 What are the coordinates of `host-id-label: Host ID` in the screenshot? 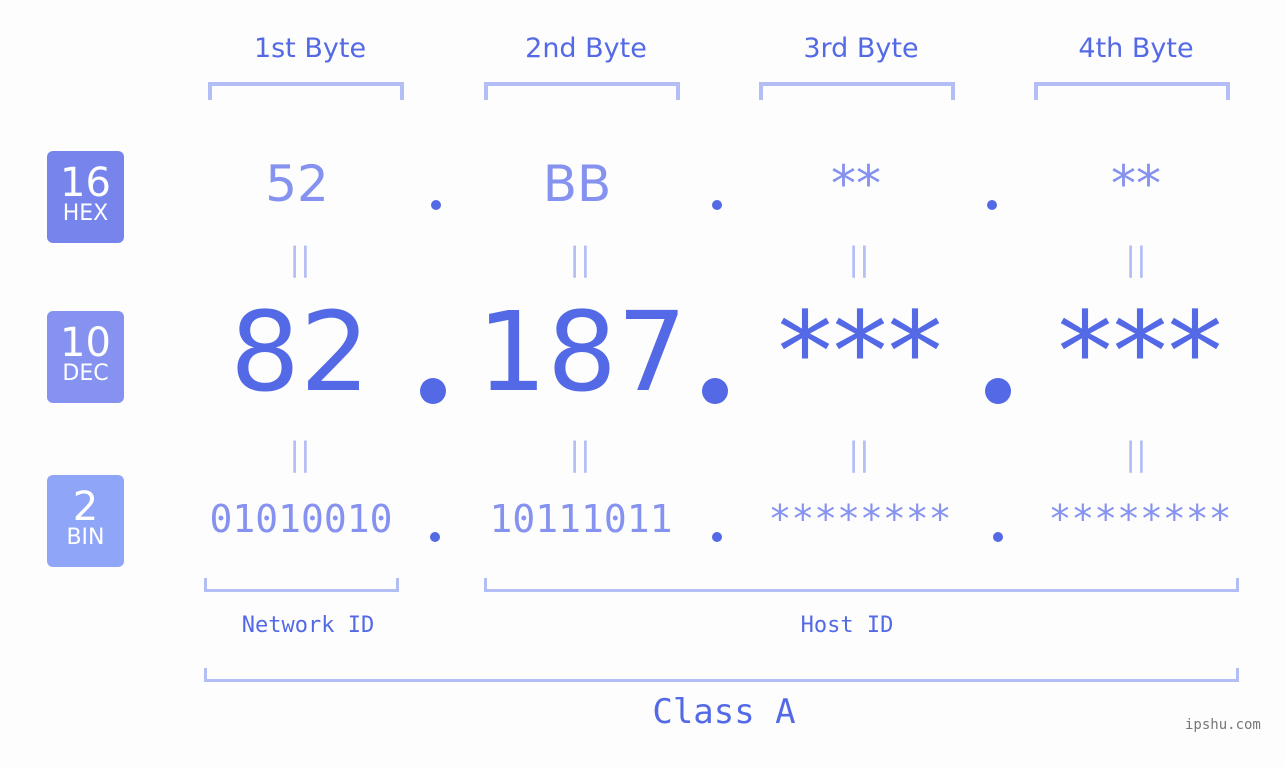 It's located at (847, 625).